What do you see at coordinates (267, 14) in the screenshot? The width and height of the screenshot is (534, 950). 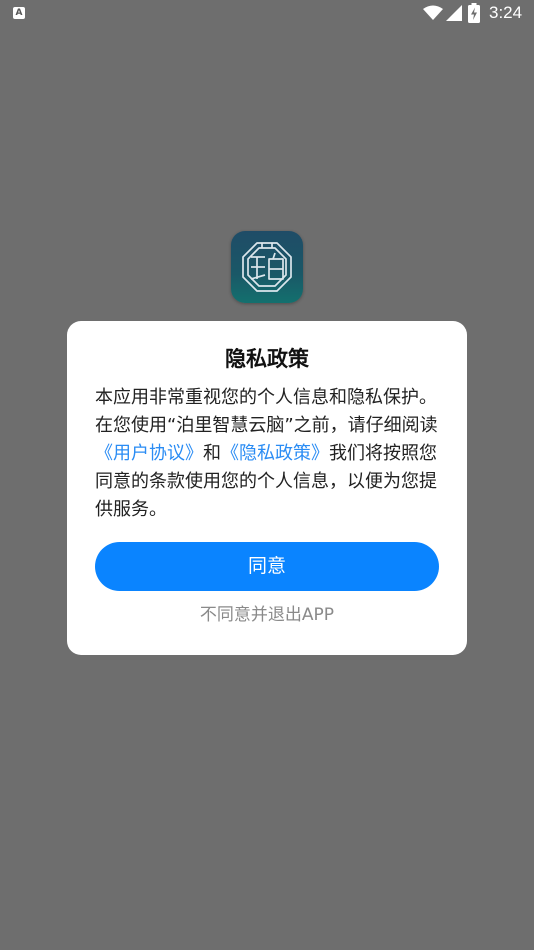 I see `status-bar: A 3:24` at bounding box center [267, 14].